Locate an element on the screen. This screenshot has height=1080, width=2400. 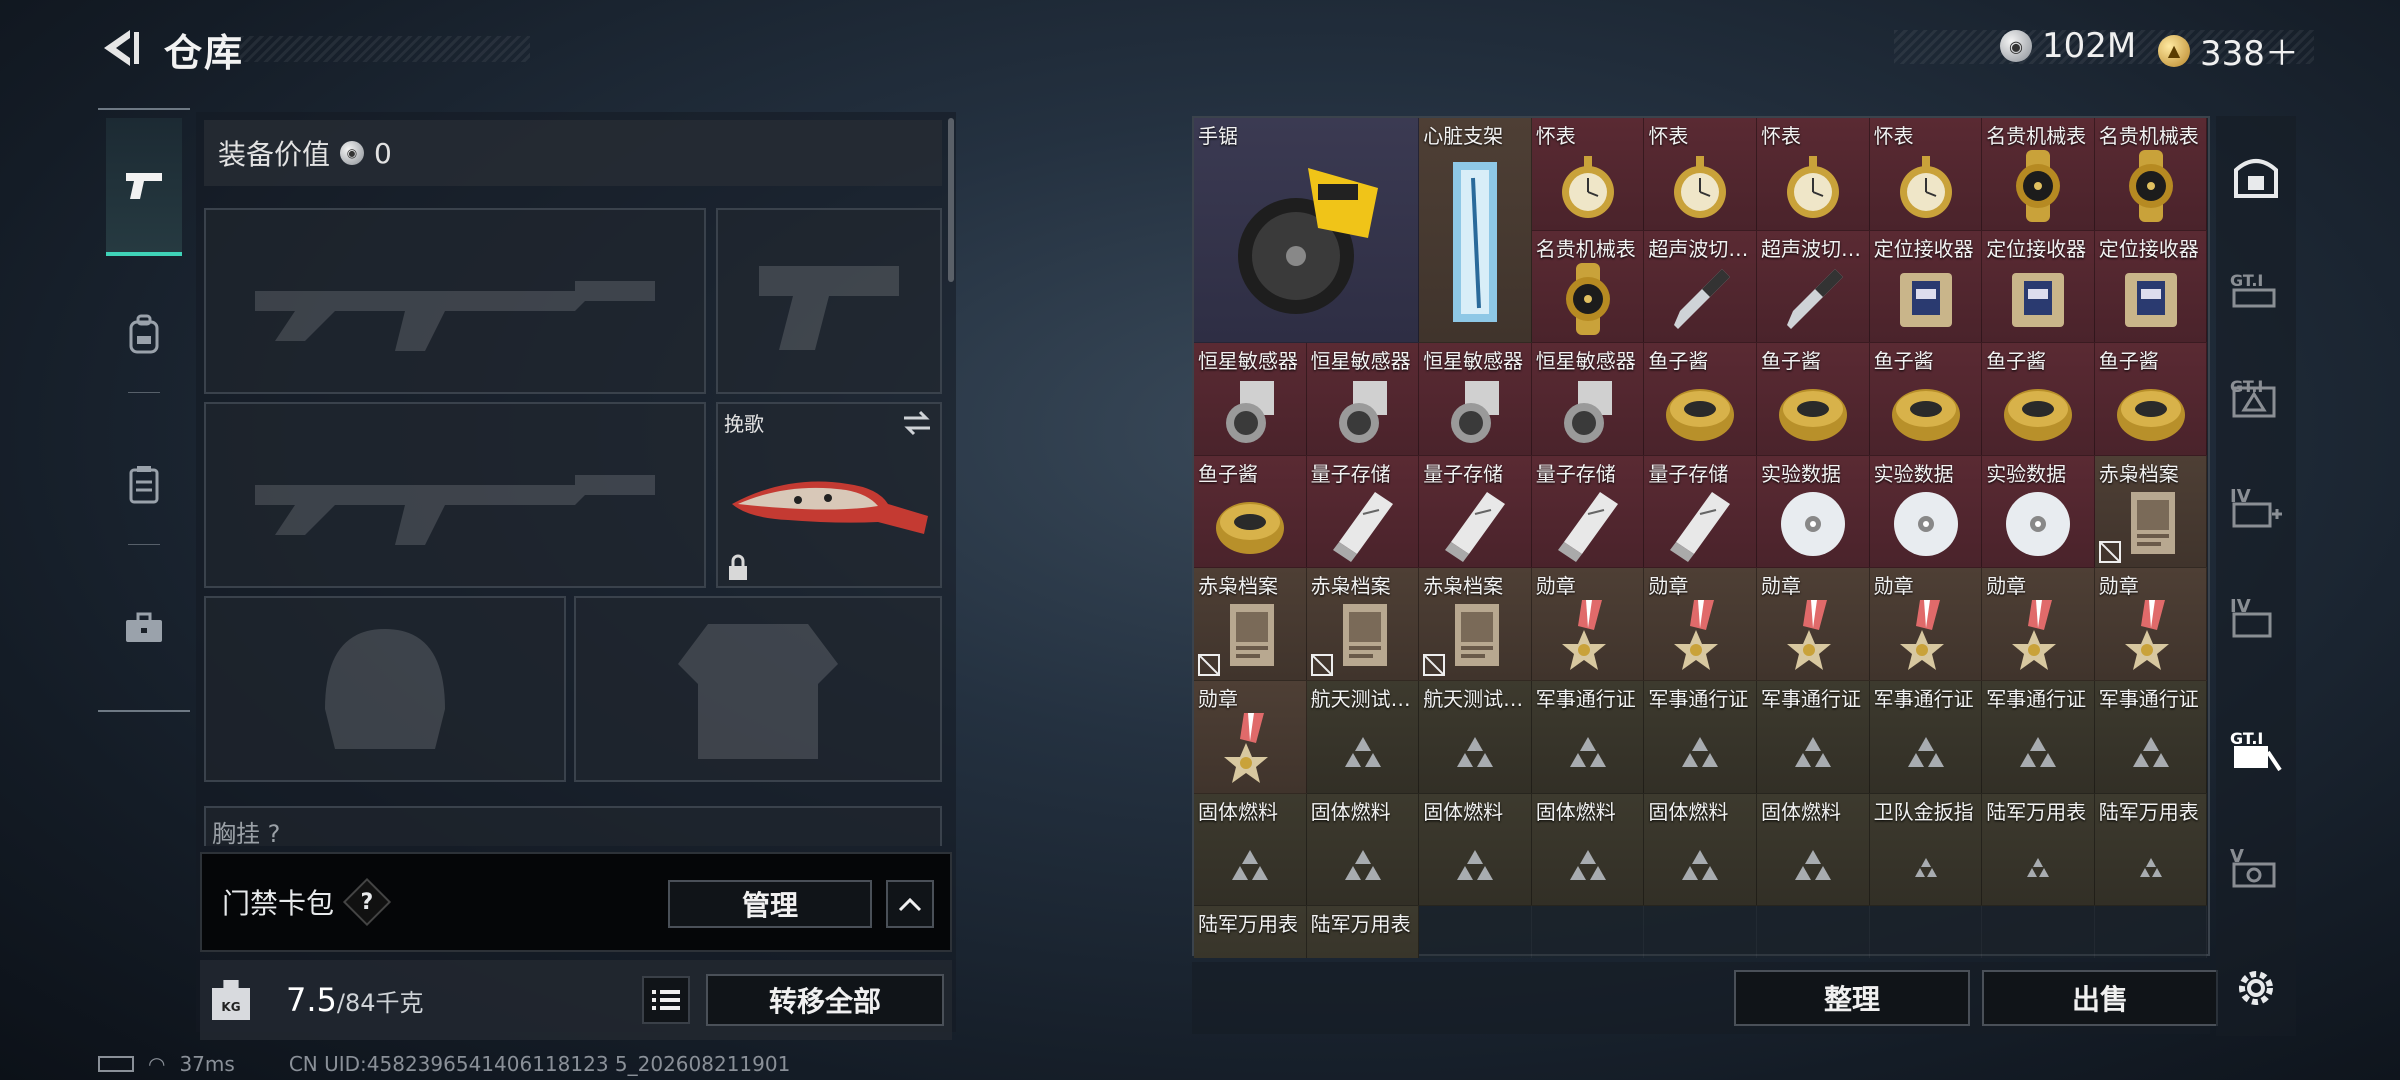
chest-rig-slot: 胸挂 ? is located at coordinates (573, 826).